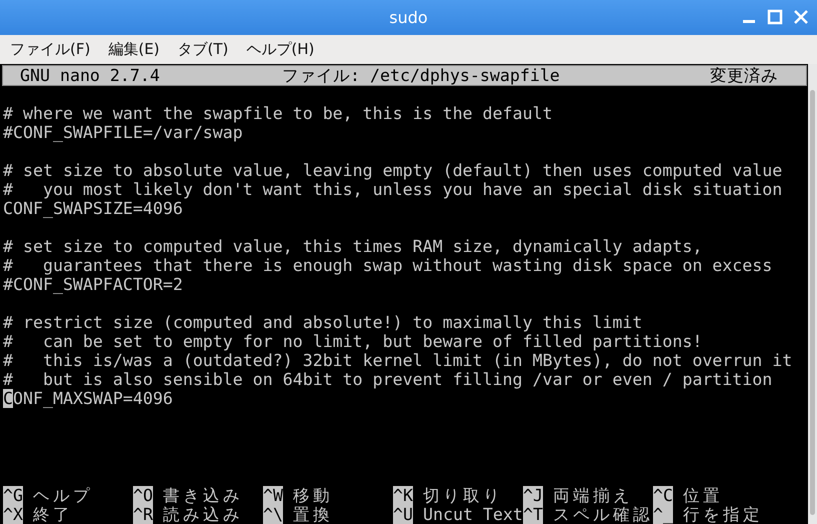  Describe the element at coordinates (13, 514) in the screenshot. I see `shortcut-key: ^X` at that location.